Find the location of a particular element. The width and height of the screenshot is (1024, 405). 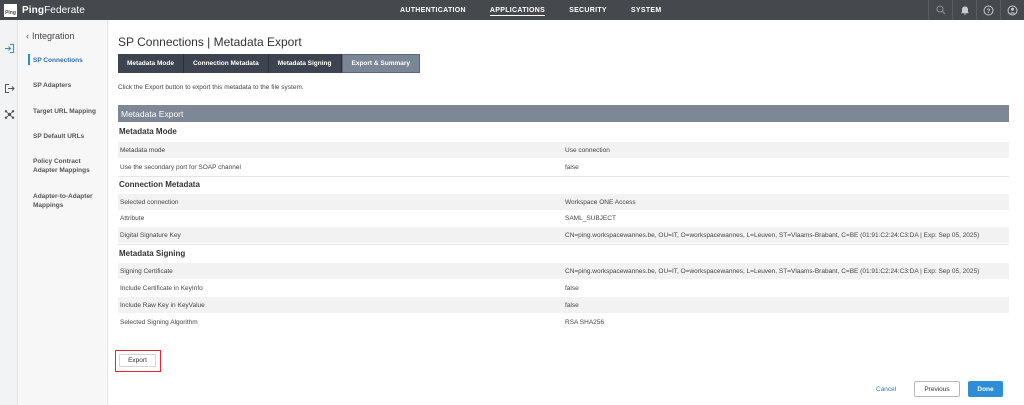

tab-export-summary: Export & Summary is located at coordinates (381, 63).